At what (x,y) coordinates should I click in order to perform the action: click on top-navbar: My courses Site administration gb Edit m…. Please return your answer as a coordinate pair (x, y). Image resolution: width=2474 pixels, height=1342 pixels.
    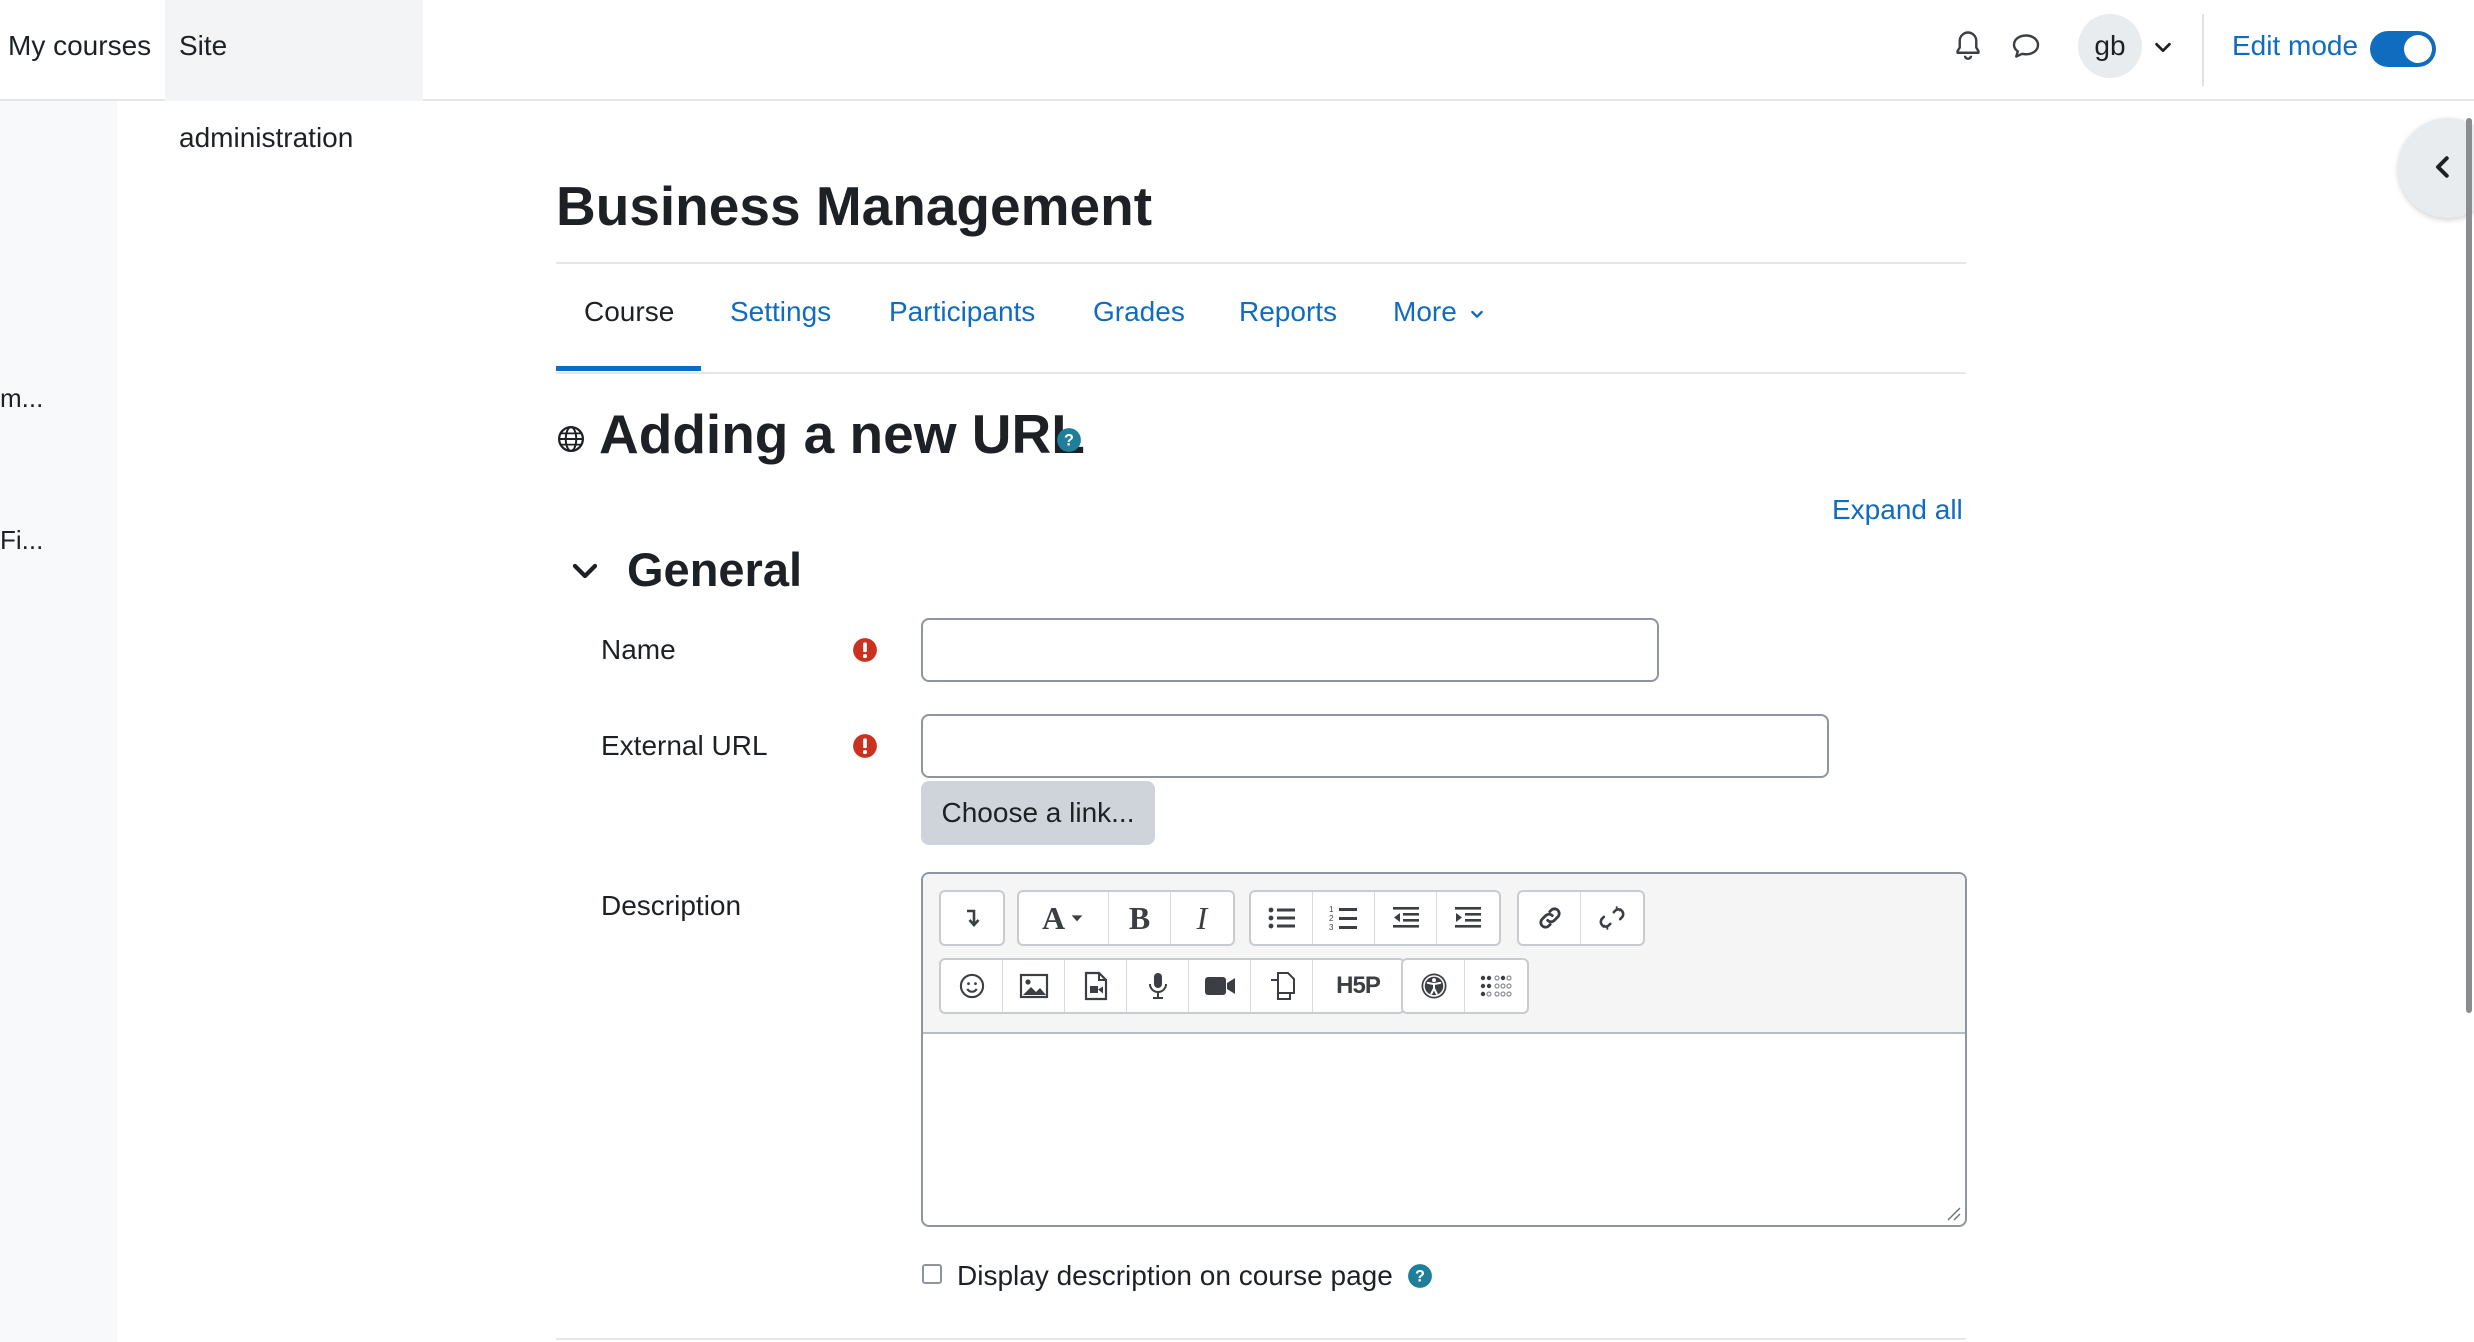
    Looking at the image, I should click on (1237, 76).